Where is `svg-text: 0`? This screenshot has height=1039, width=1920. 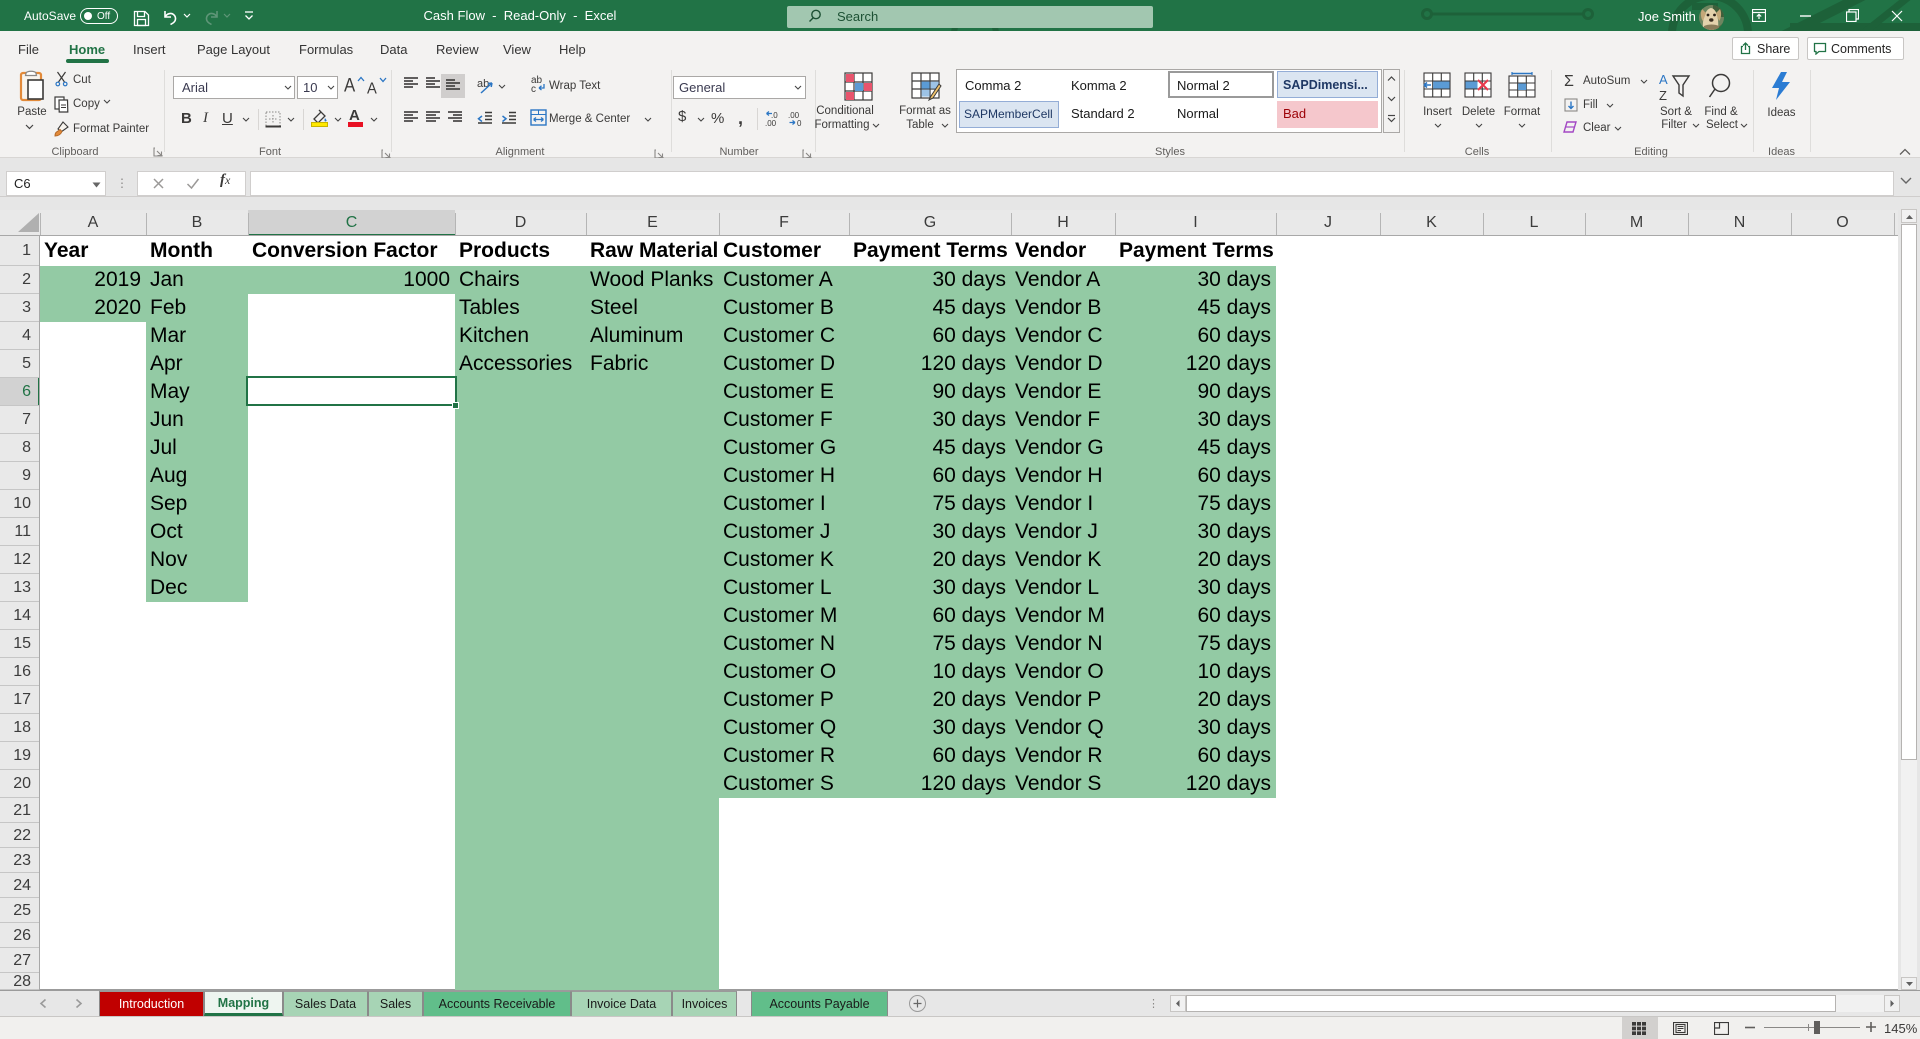 svg-text: 0 is located at coordinates (799, 123).